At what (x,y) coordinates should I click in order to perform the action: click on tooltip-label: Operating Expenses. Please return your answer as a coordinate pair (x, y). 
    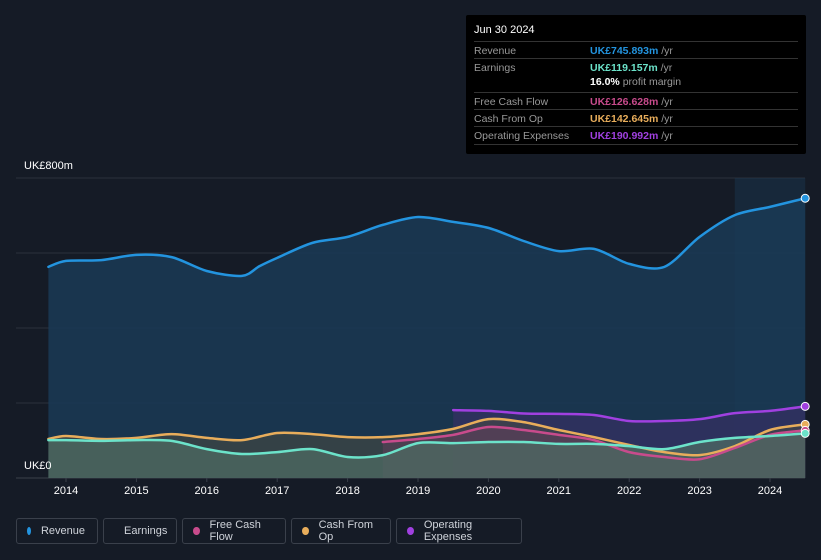
    Looking at the image, I should click on (522, 136).